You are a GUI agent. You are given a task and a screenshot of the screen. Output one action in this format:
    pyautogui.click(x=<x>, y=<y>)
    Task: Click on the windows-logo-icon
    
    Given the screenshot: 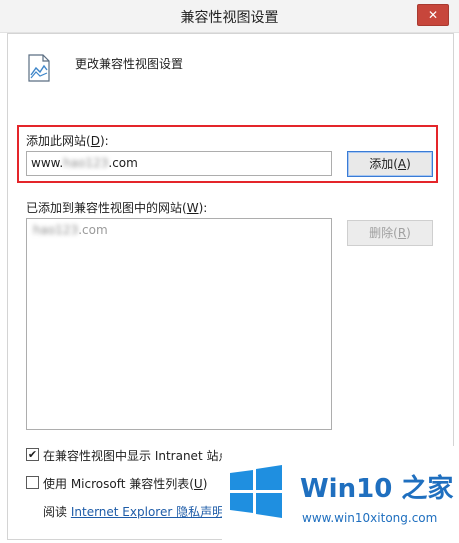 What is the action you would take?
    pyautogui.click(x=256, y=491)
    